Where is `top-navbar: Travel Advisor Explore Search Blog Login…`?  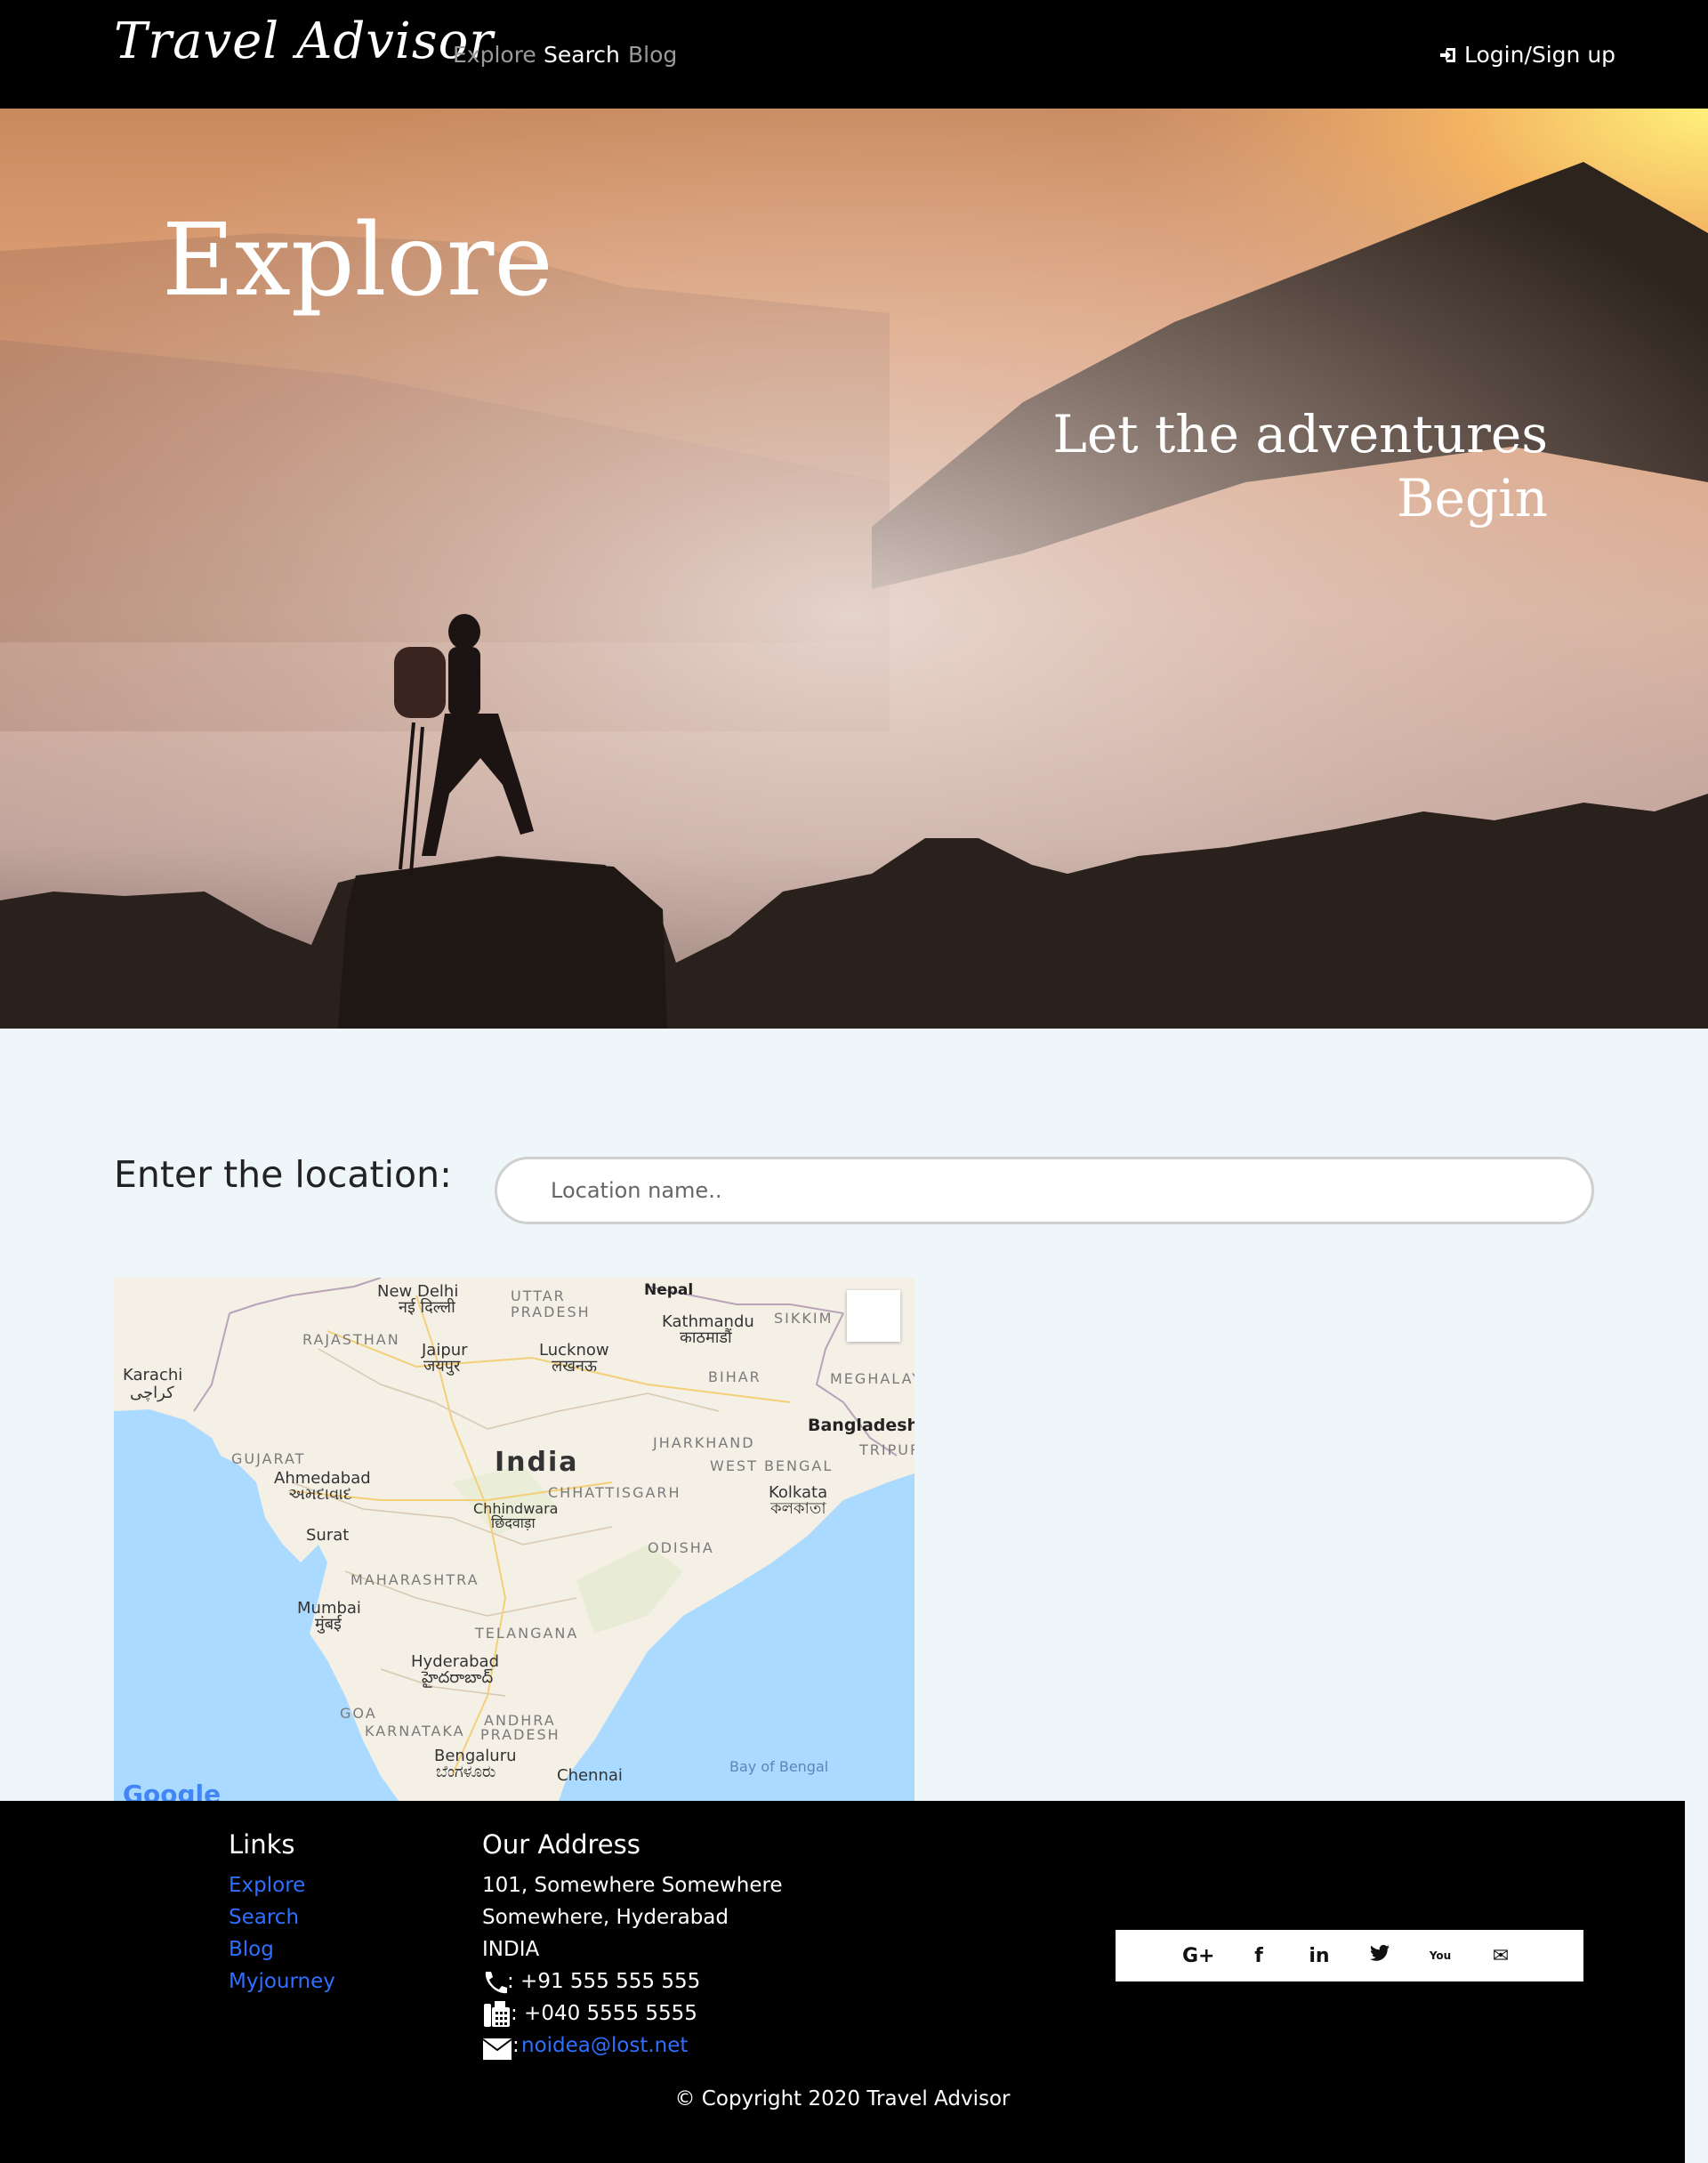 top-navbar: Travel Advisor Explore Search Blog Login… is located at coordinates (854, 54).